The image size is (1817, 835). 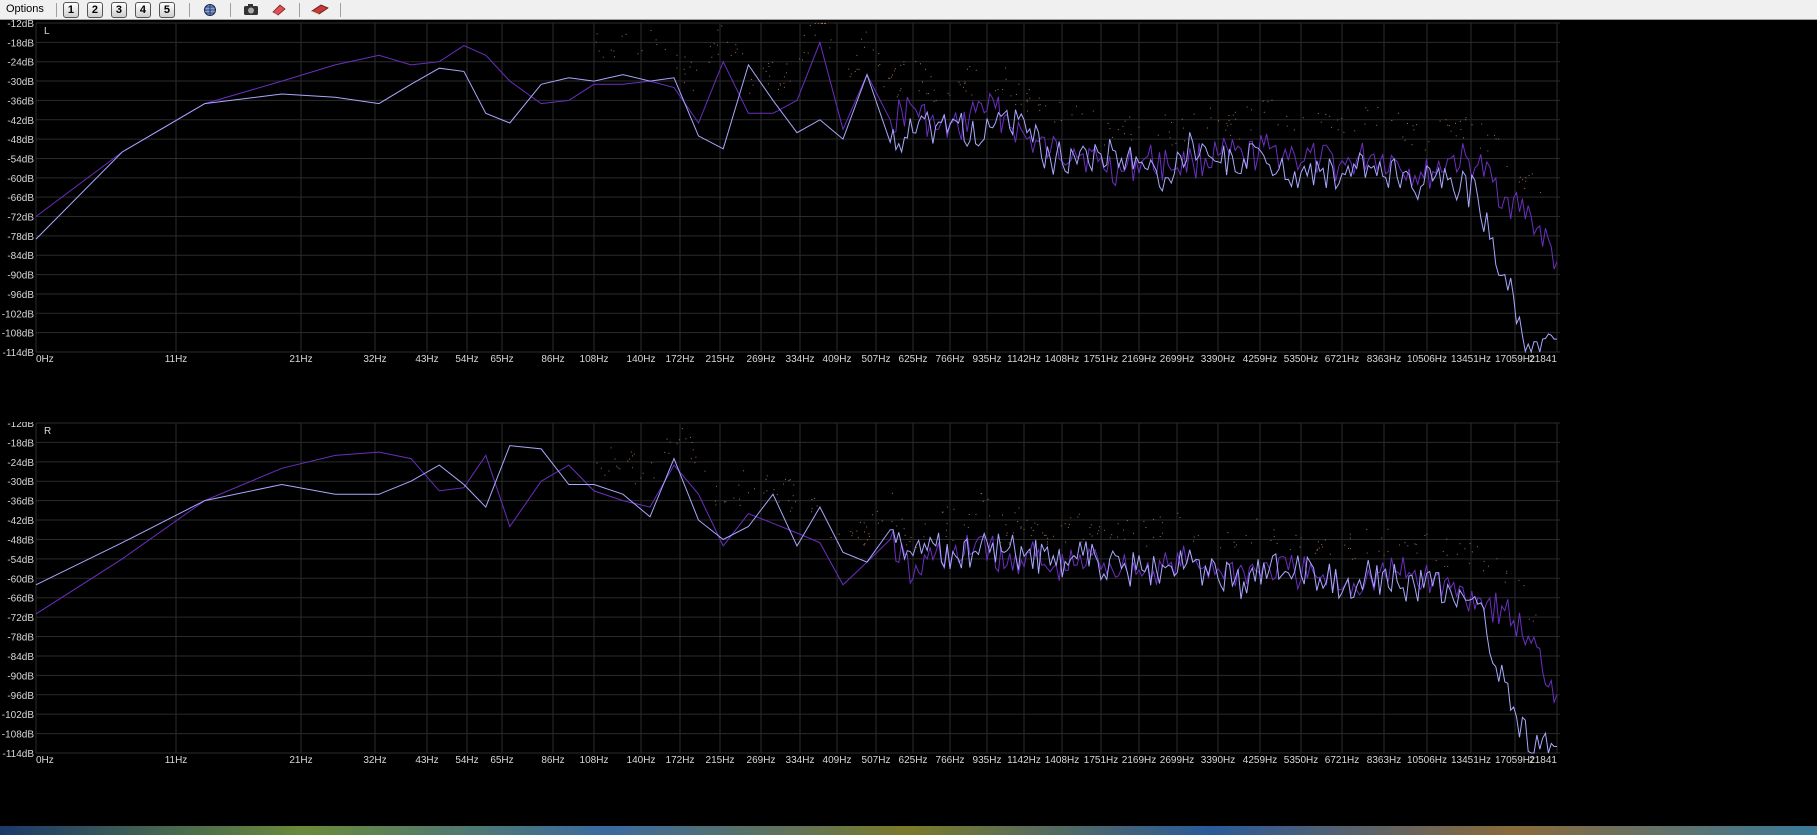 I want to click on x-tick-label: 108Hz, so click(x=594, y=359).